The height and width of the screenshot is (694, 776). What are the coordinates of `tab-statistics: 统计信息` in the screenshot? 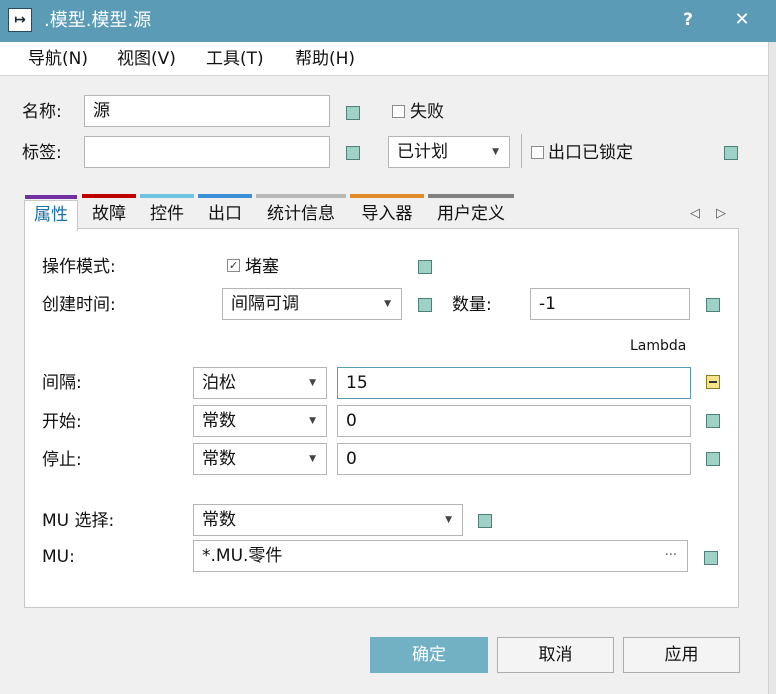 It's located at (301, 212).